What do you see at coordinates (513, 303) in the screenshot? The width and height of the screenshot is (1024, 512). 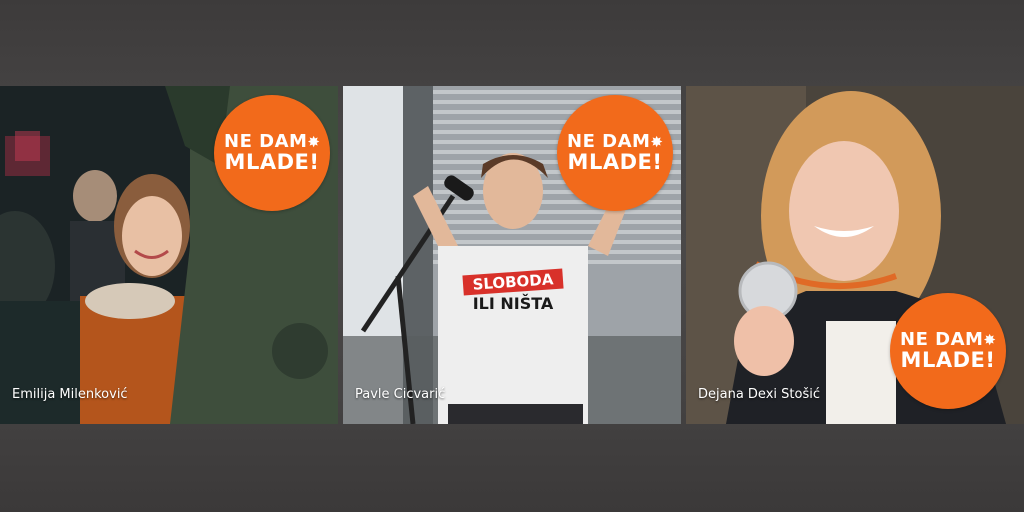 I see `shirt-text-line-2: ILI NIŠTA` at bounding box center [513, 303].